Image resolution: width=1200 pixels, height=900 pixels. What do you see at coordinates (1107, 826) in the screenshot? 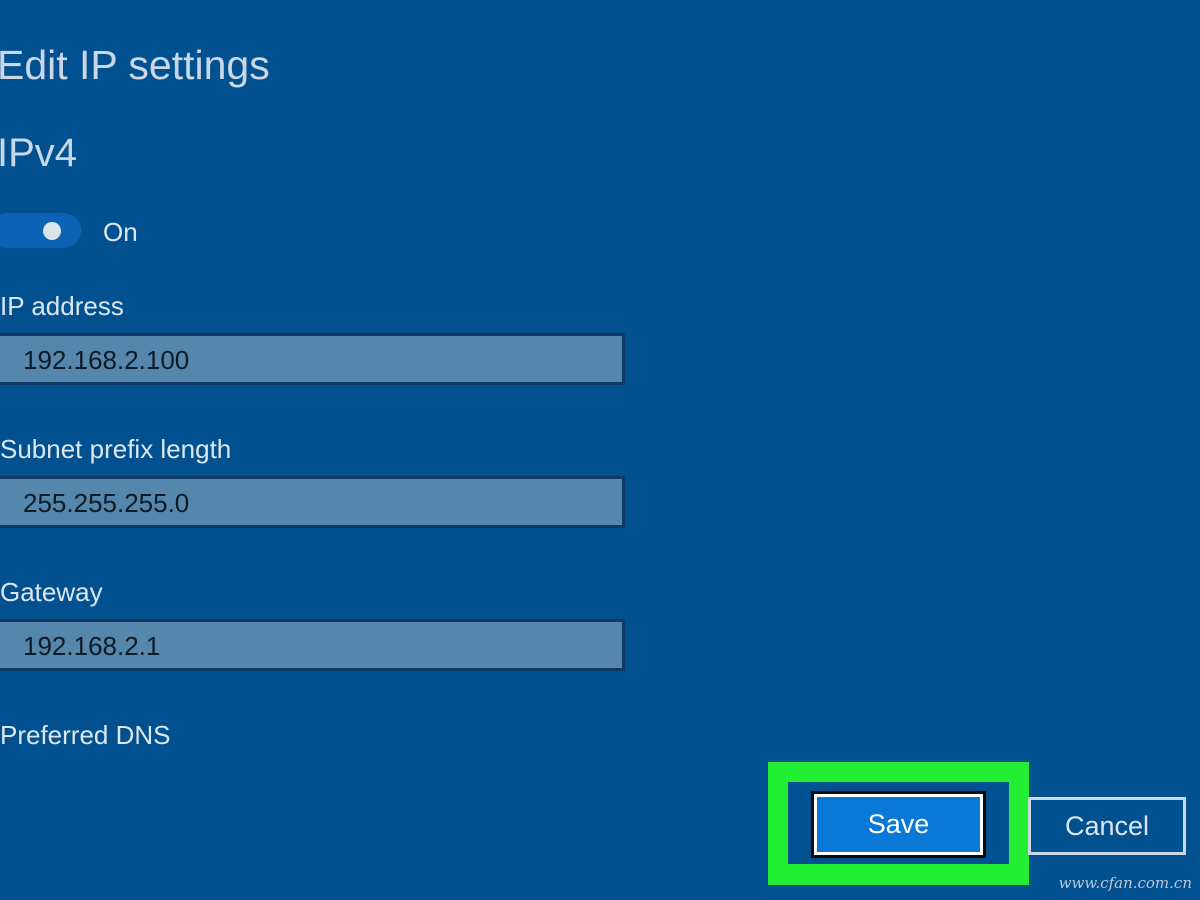
I see `cancel-button: Cancel` at bounding box center [1107, 826].